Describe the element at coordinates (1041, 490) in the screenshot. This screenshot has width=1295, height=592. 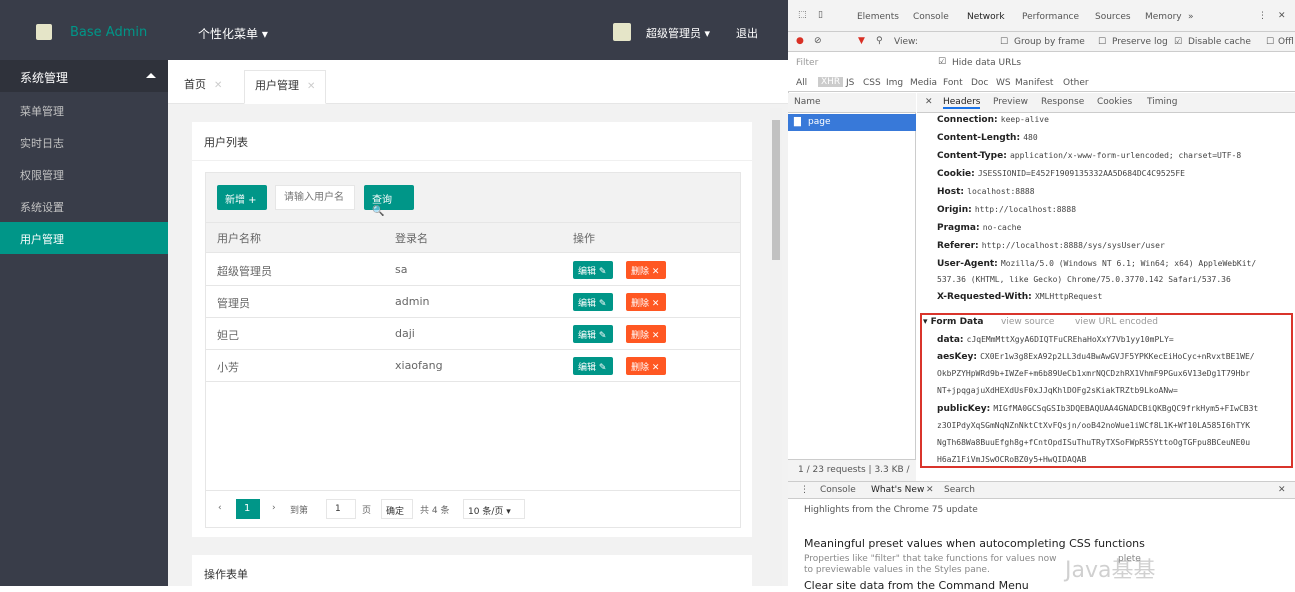
I see `drawer-tabbar: ⋮ Console What's New ✕ Search ✕` at that location.